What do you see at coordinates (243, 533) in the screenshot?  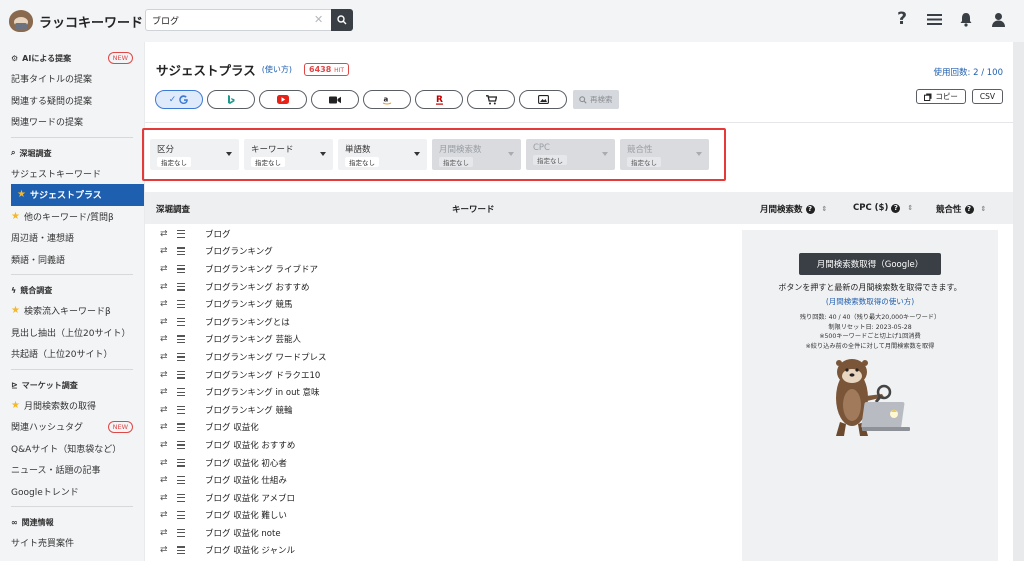 I see `keyword-text: ブログ 収益化 note` at bounding box center [243, 533].